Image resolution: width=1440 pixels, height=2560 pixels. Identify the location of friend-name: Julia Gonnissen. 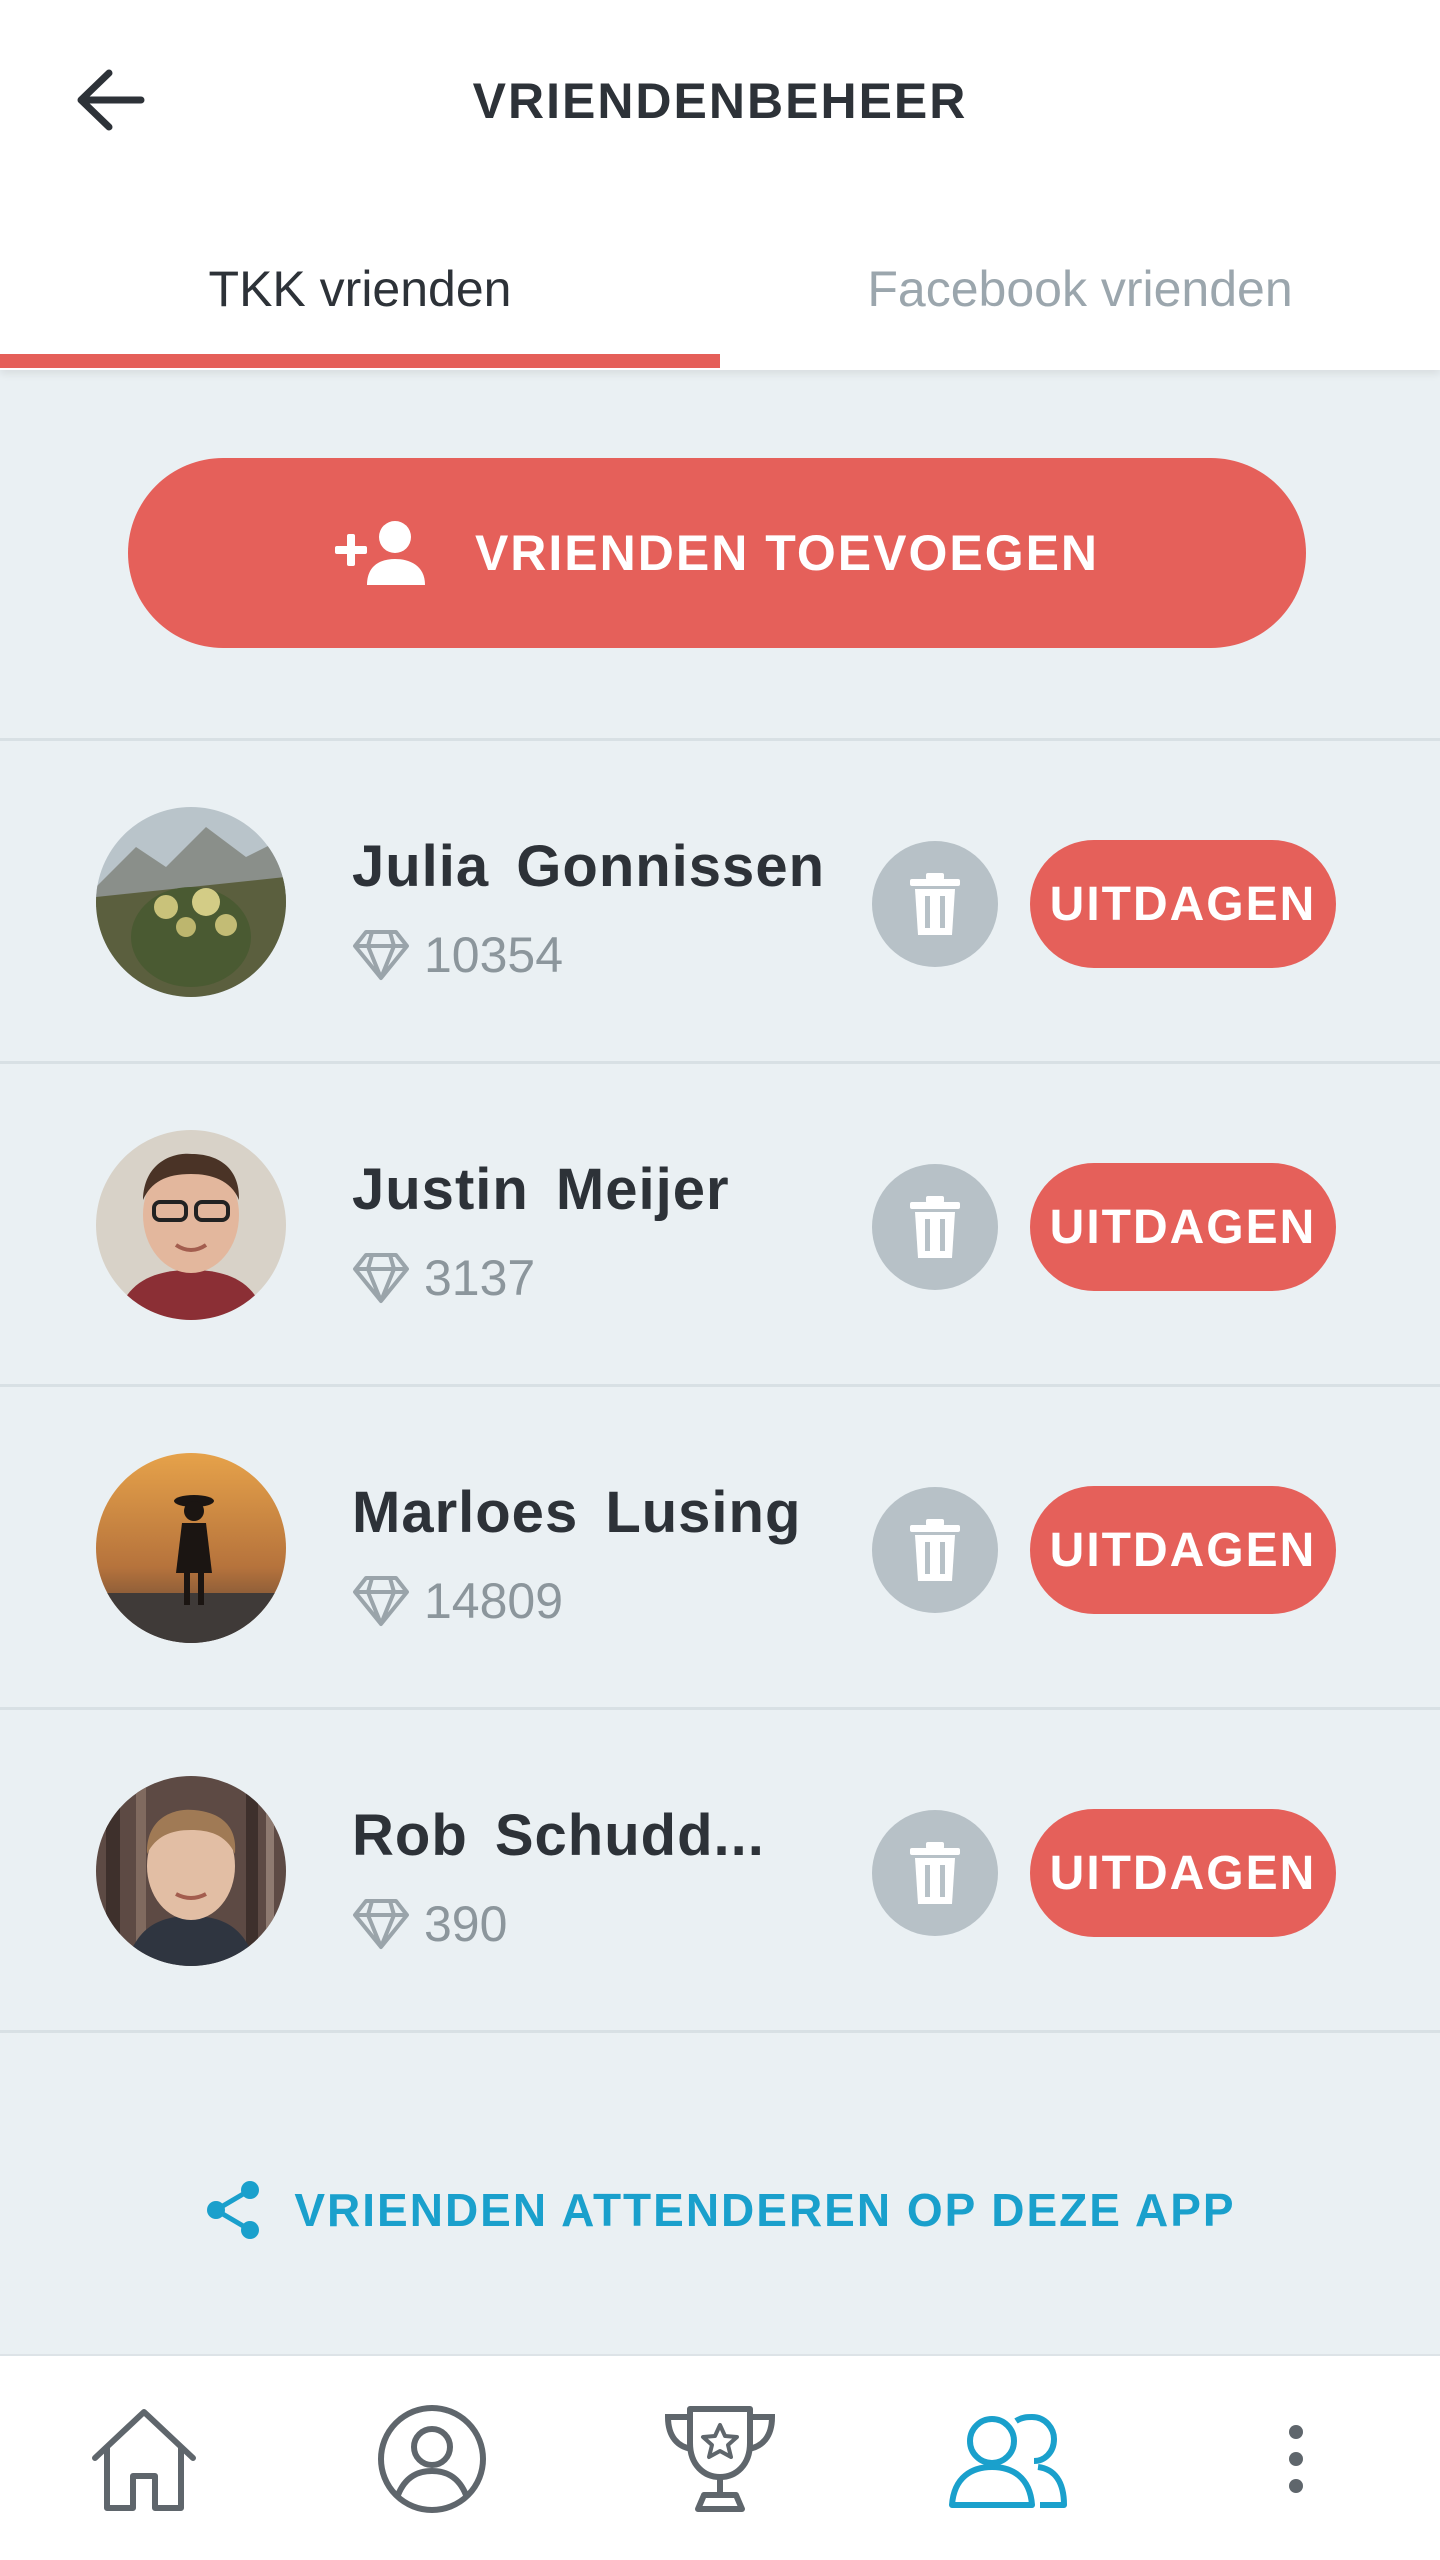
(588, 866).